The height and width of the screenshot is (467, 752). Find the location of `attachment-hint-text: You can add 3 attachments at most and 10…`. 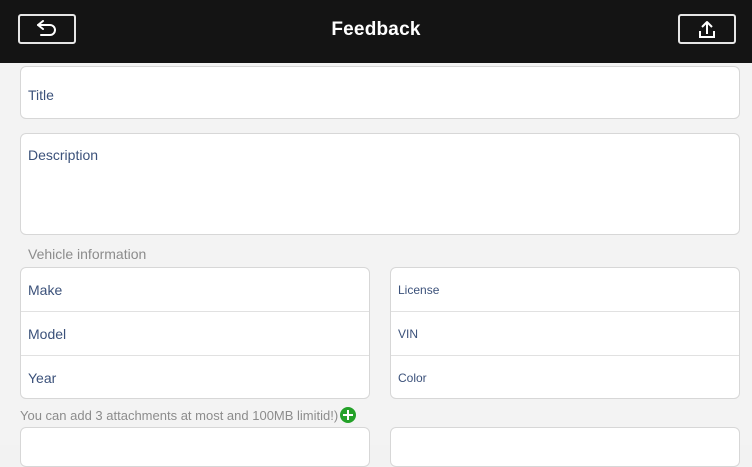

attachment-hint-text: You can add 3 attachments at most and 10… is located at coordinates (179, 415).